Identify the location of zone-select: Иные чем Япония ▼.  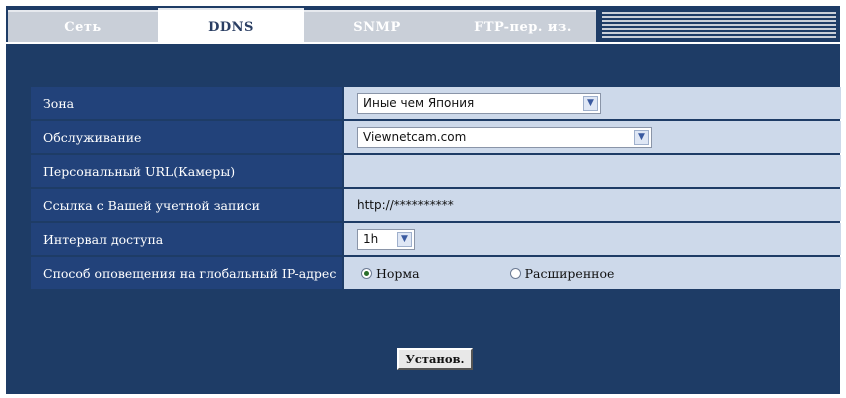
(479, 103).